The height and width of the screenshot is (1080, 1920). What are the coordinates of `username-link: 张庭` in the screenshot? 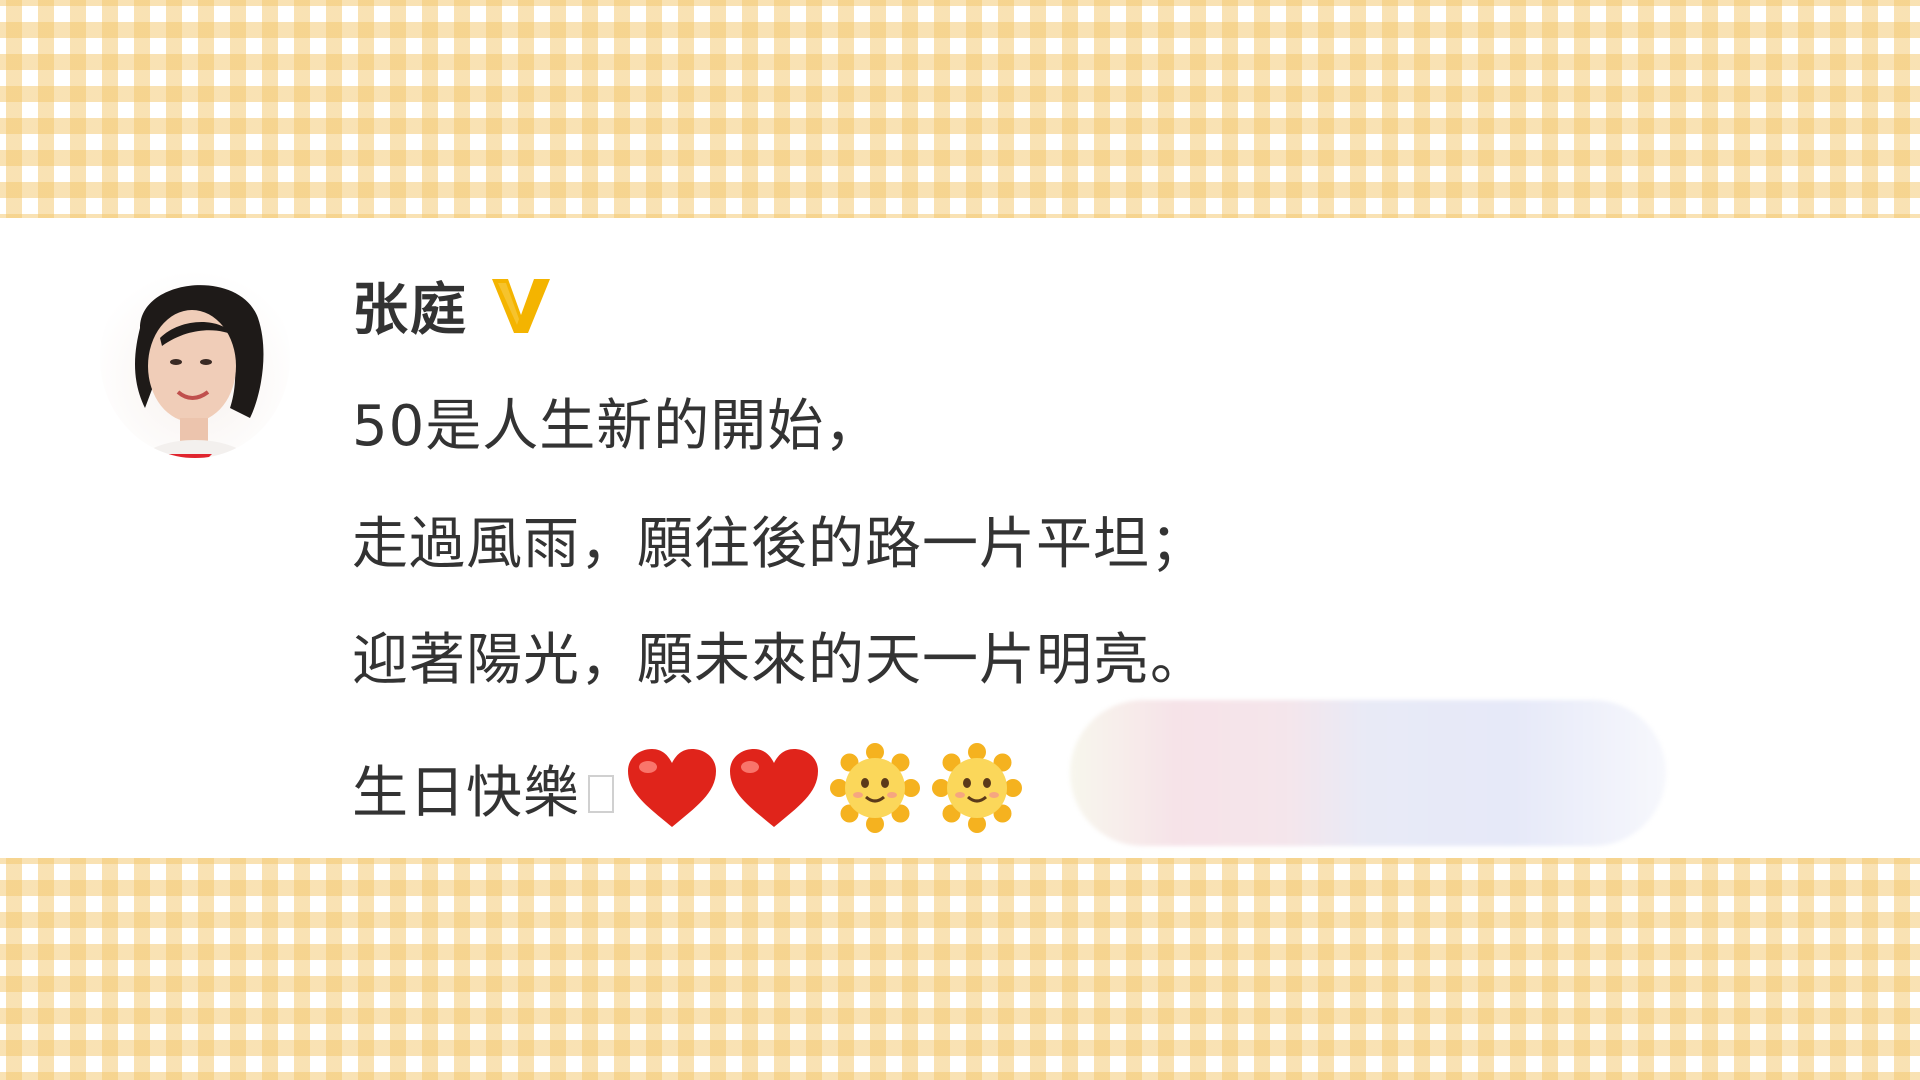 It's located at (410, 305).